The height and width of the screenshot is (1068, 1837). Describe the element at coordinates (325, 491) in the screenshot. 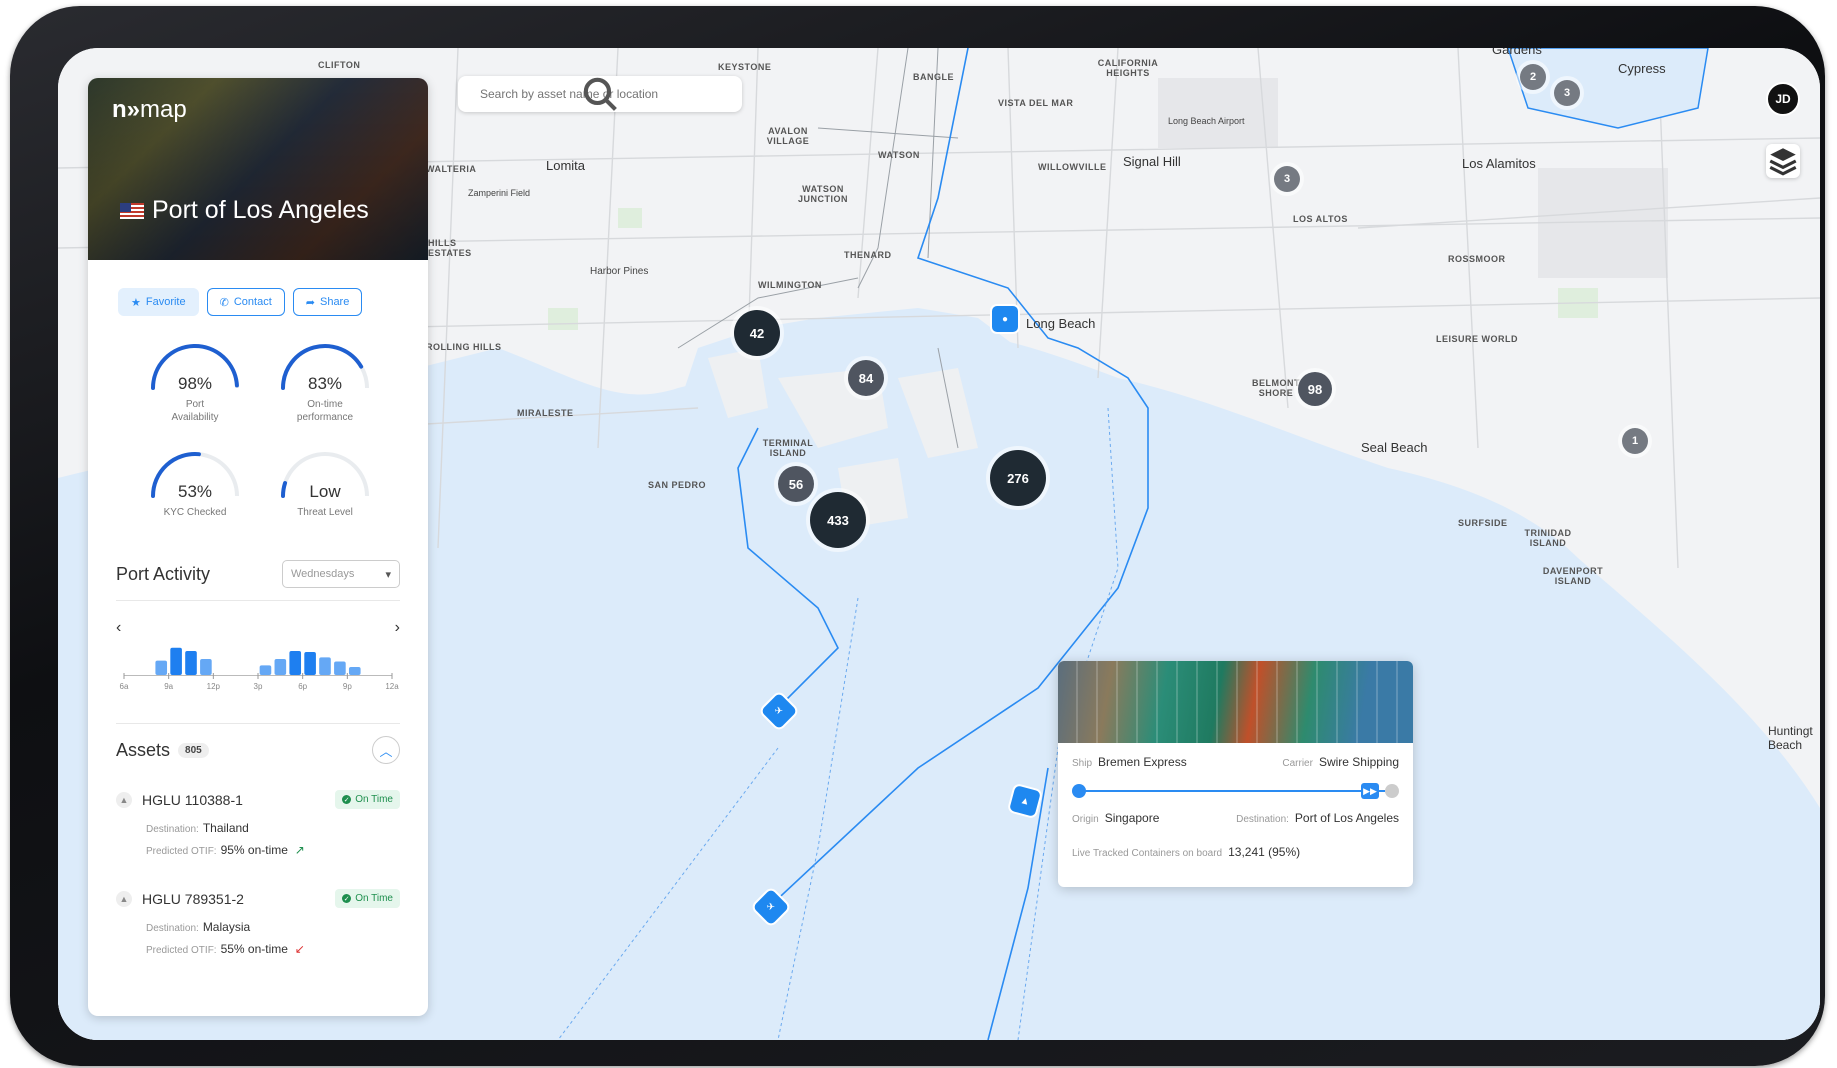

I see `gauge-threat-level: Low Threat Level` at that location.